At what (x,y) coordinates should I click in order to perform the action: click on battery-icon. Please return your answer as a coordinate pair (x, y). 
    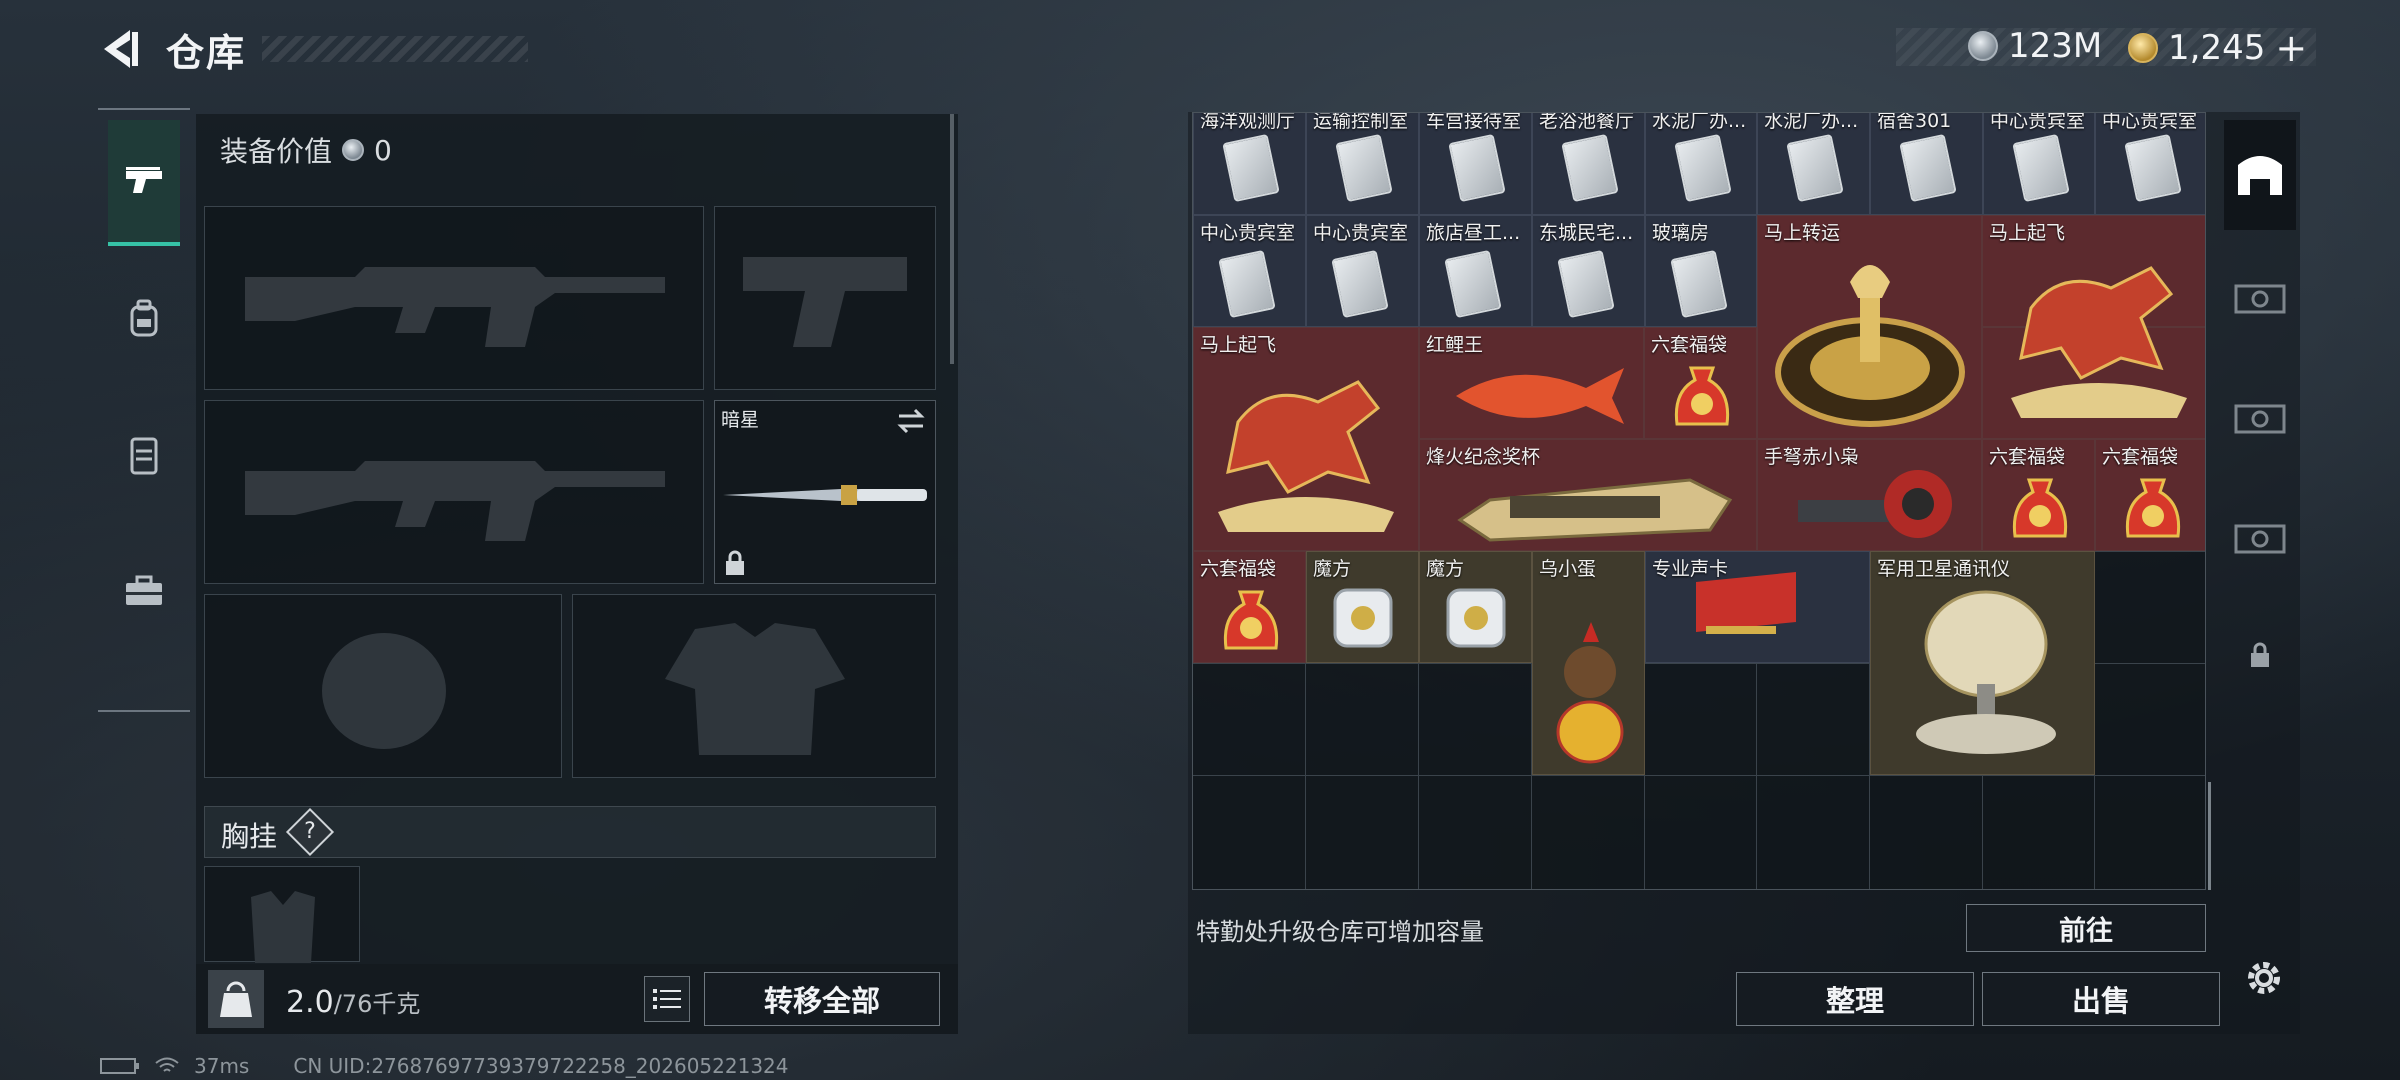
    Looking at the image, I should click on (119, 1066).